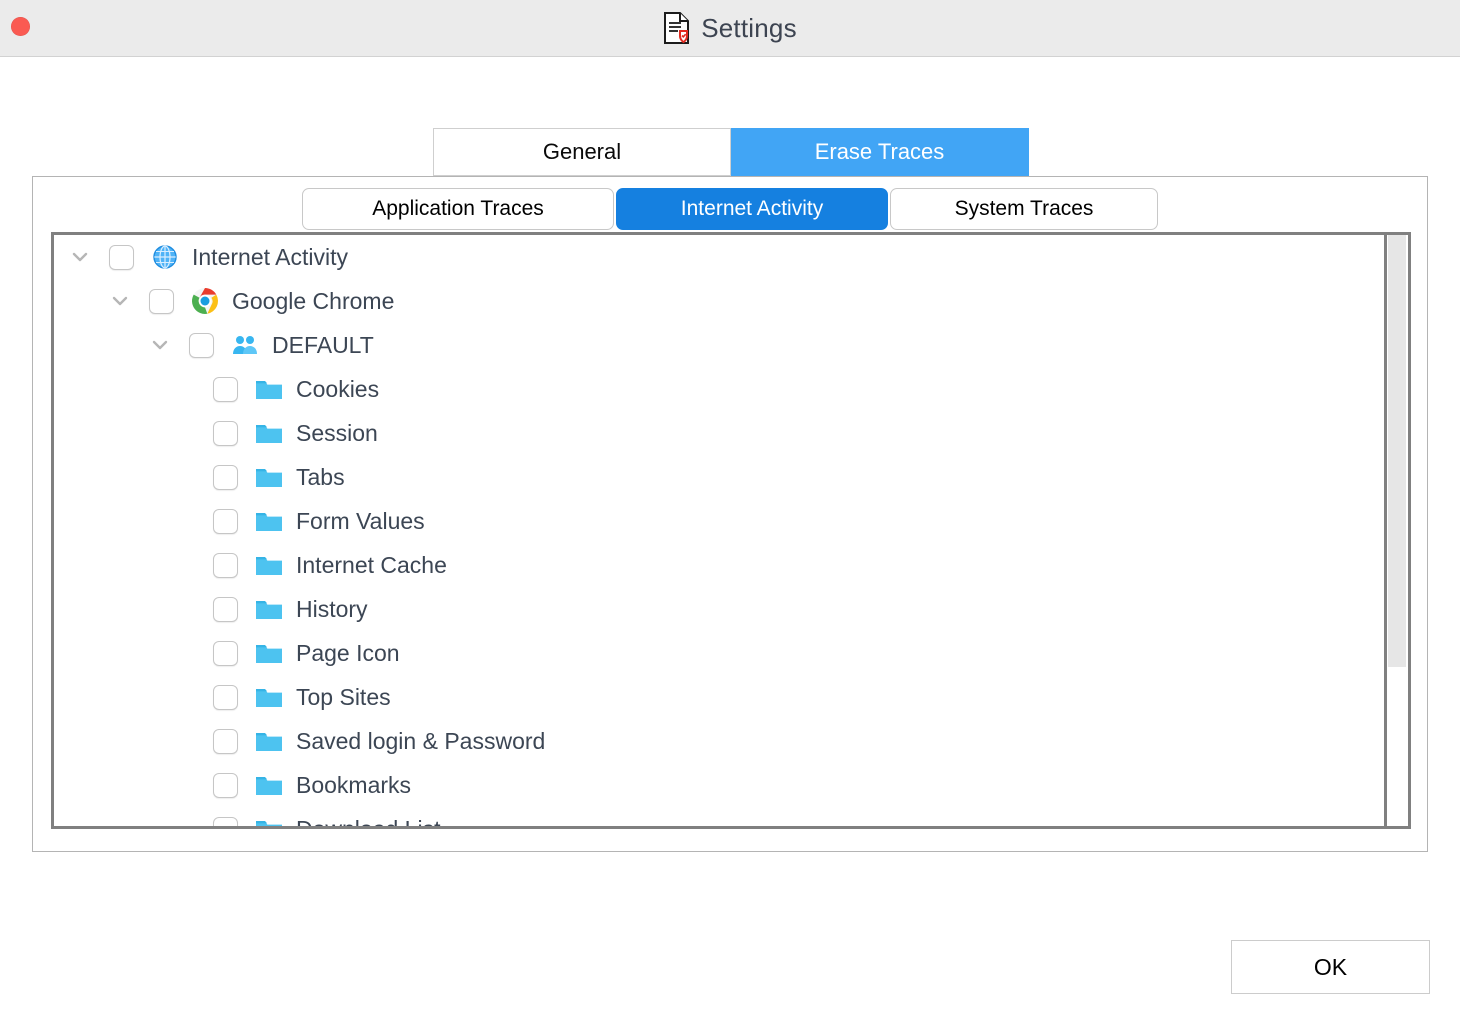  I want to click on tree-checkbox-default-profile, so click(201, 345).